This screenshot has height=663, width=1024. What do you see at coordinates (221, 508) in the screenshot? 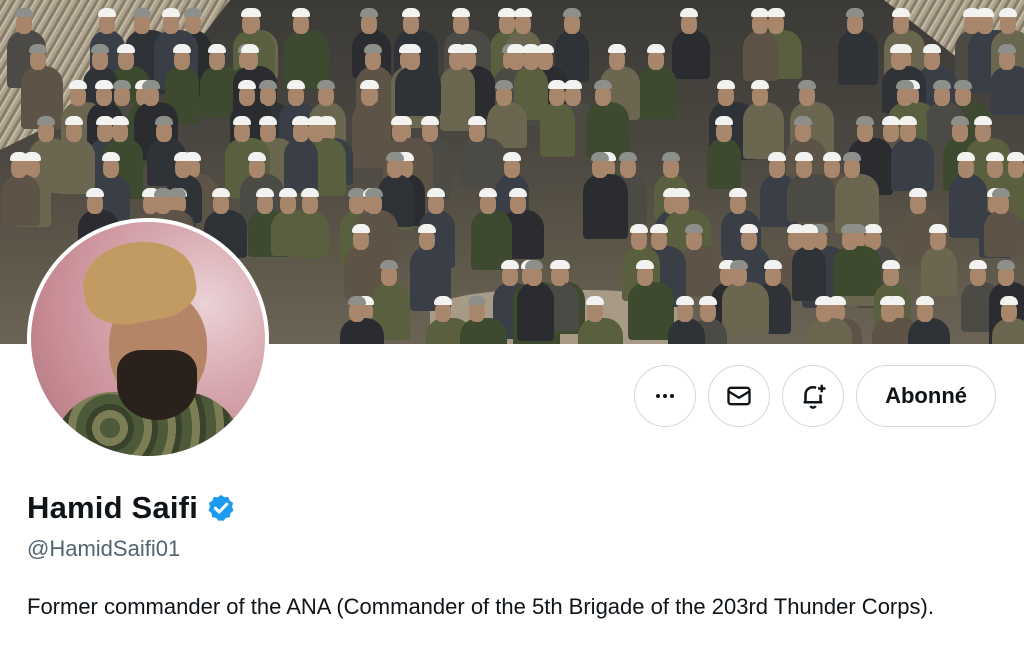
I see `verified-badge-icon` at bounding box center [221, 508].